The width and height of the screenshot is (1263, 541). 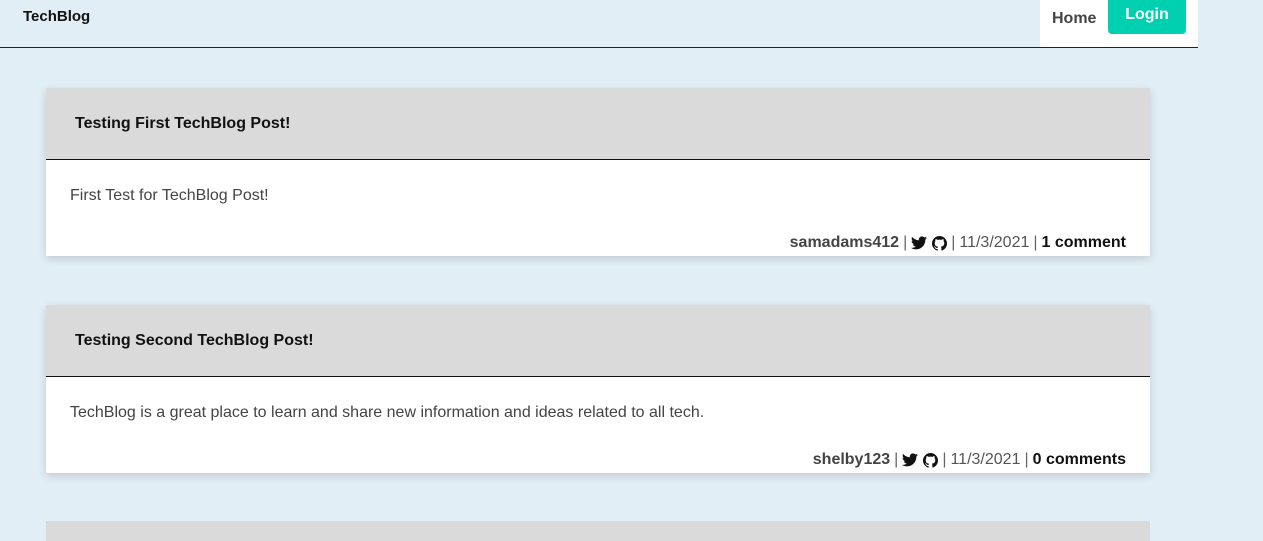 I want to click on login-button: Login, so click(x=1147, y=17).